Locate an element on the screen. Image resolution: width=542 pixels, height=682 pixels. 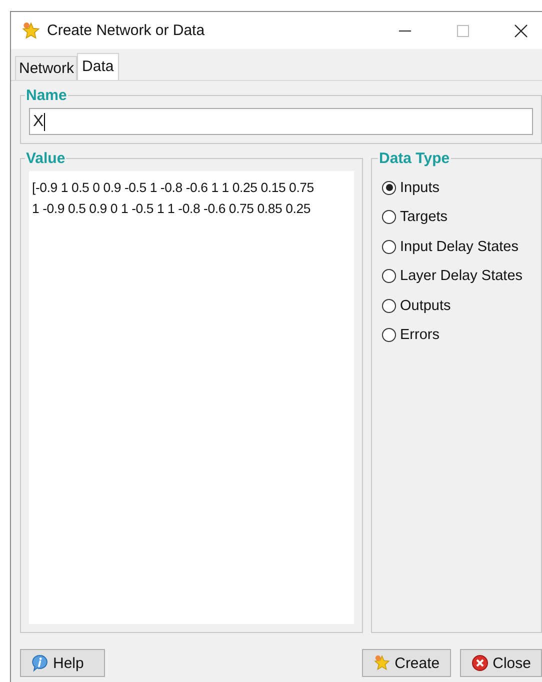
create-button: Create is located at coordinates (406, 663).